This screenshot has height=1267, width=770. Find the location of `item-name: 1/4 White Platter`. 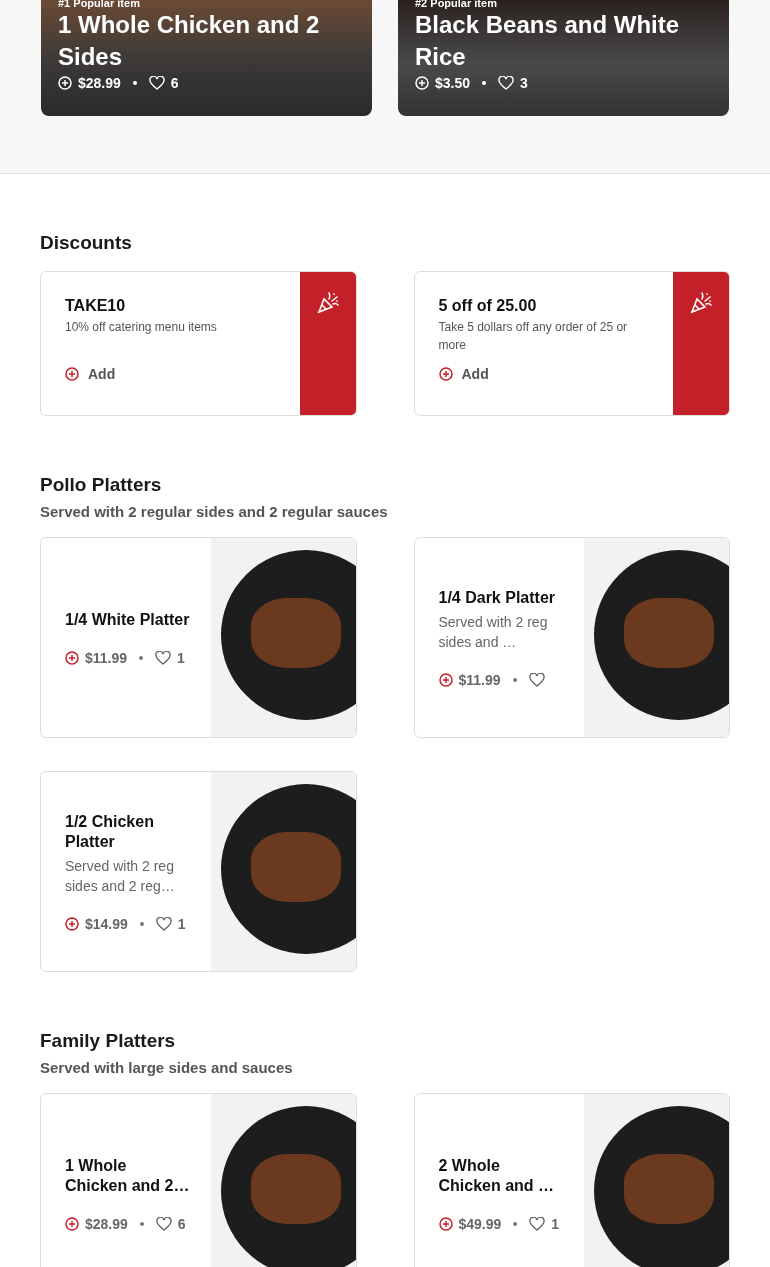

item-name: 1/4 White Platter is located at coordinates (128, 619).